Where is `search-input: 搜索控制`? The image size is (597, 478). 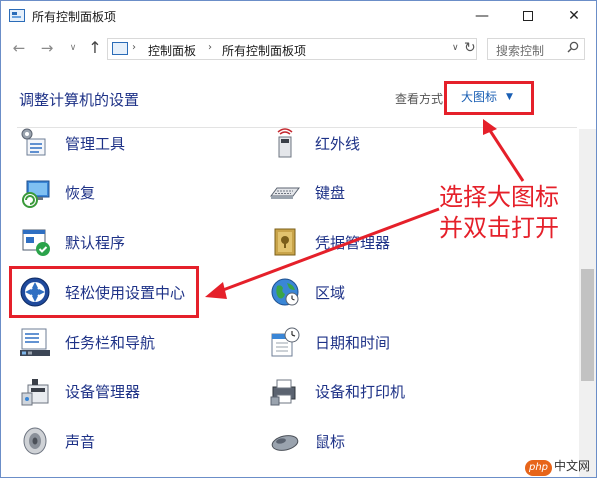
search-input: 搜索控制 is located at coordinates (536, 49).